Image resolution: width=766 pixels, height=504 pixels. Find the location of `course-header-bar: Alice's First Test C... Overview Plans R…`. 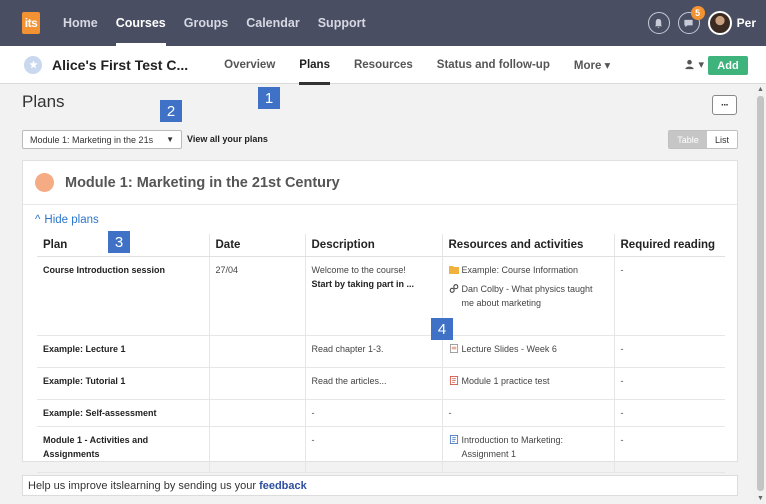

course-header-bar: Alice's First Test C... Overview Plans R… is located at coordinates (383, 65).